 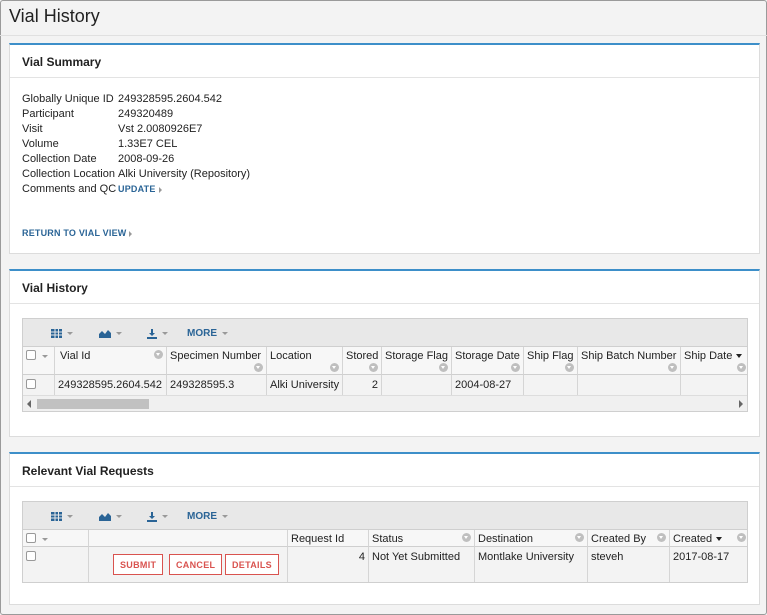 I want to click on return-to-vial-view-link: RETURN TO VIAL VIEW, so click(x=77, y=233).